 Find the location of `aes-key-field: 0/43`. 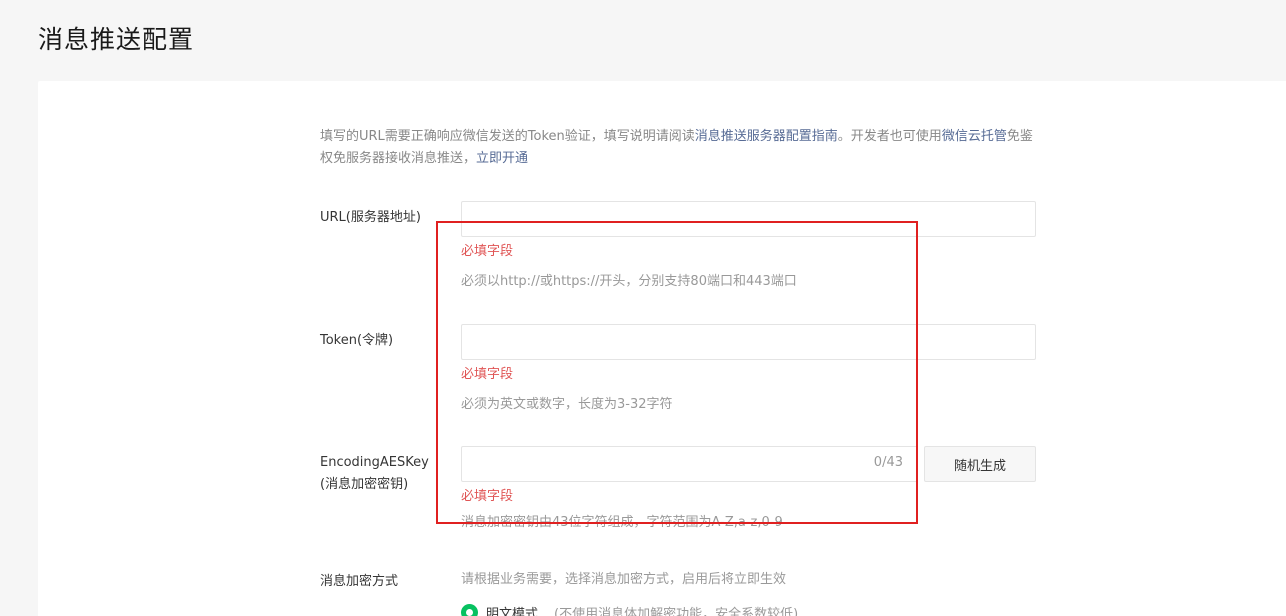

aes-key-field: 0/43 is located at coordinates (689, 464).